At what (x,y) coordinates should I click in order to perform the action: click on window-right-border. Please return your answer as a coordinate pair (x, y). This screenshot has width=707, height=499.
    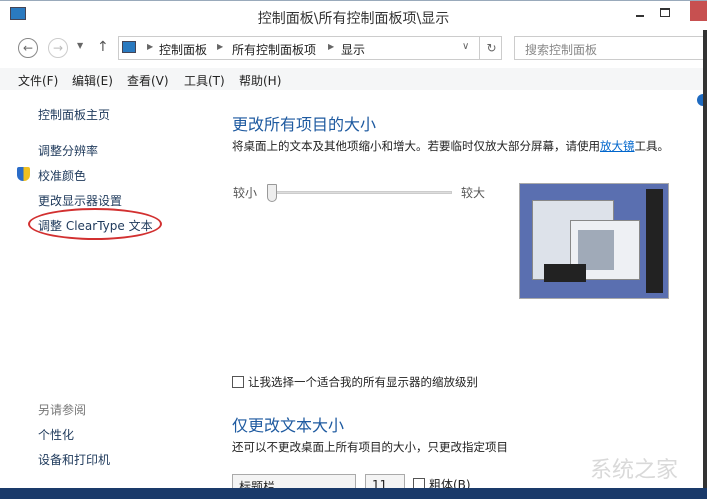
    Looking at the image, I should click on (705, 260).